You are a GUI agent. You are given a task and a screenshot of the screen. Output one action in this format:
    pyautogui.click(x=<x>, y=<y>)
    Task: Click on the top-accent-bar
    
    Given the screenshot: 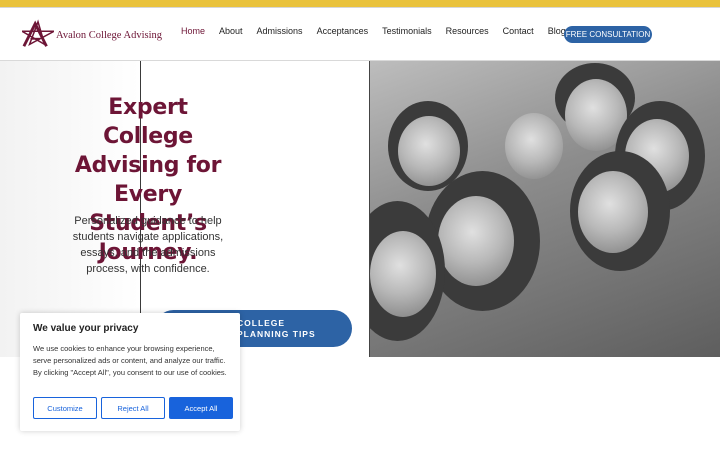 What is the action you would take?
    pyautogui.click(x=360, y=3)
    